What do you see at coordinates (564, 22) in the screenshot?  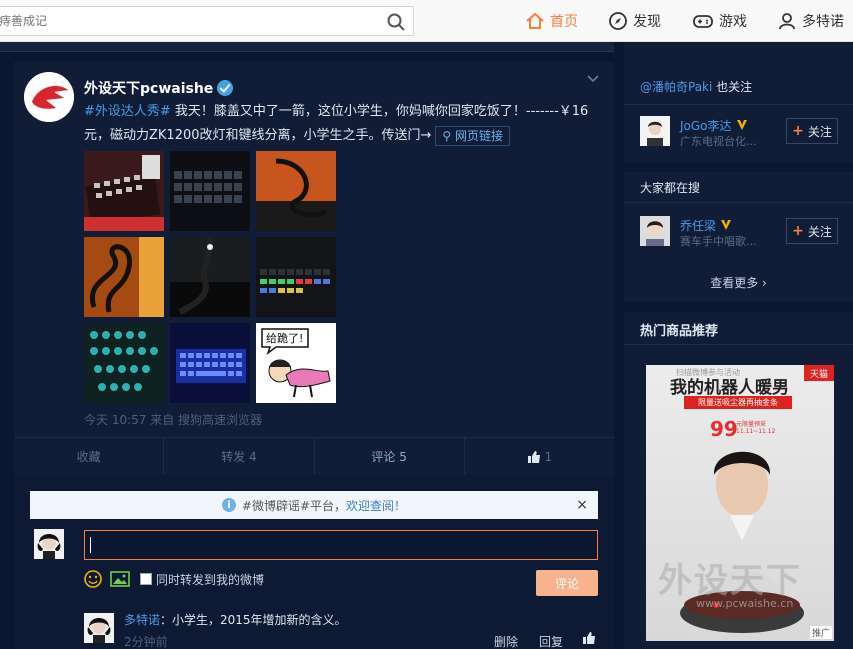 I see `nav-home-label: 首页` at bounding box center [564, 22].